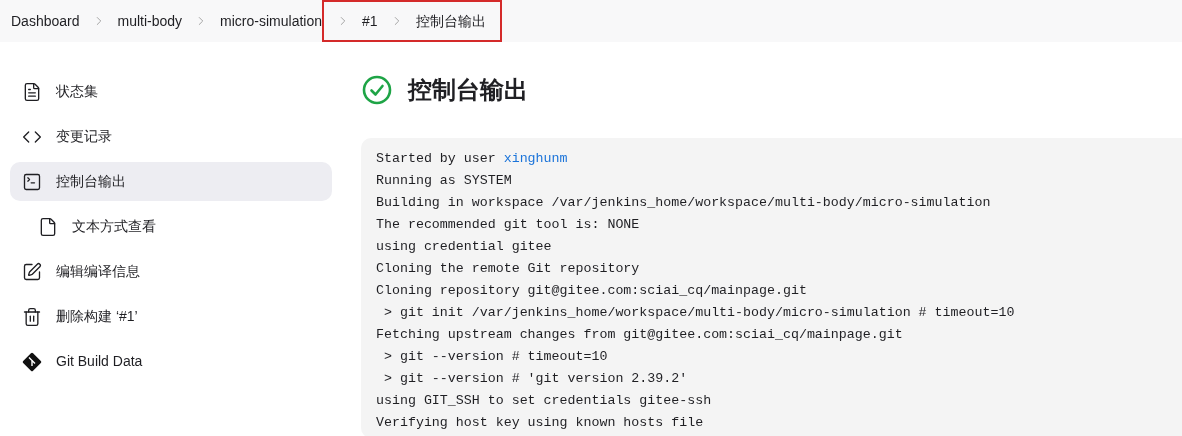  Describe the element at coordinates (171, 91) in the screenshot. I see `sidebar-item: 状态集` at that location.